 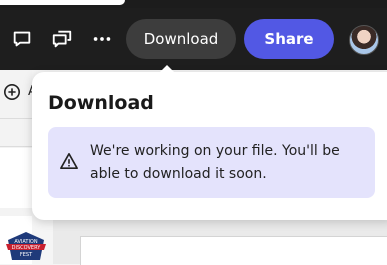 I want to click on avatar, so click(x=364, y=40).